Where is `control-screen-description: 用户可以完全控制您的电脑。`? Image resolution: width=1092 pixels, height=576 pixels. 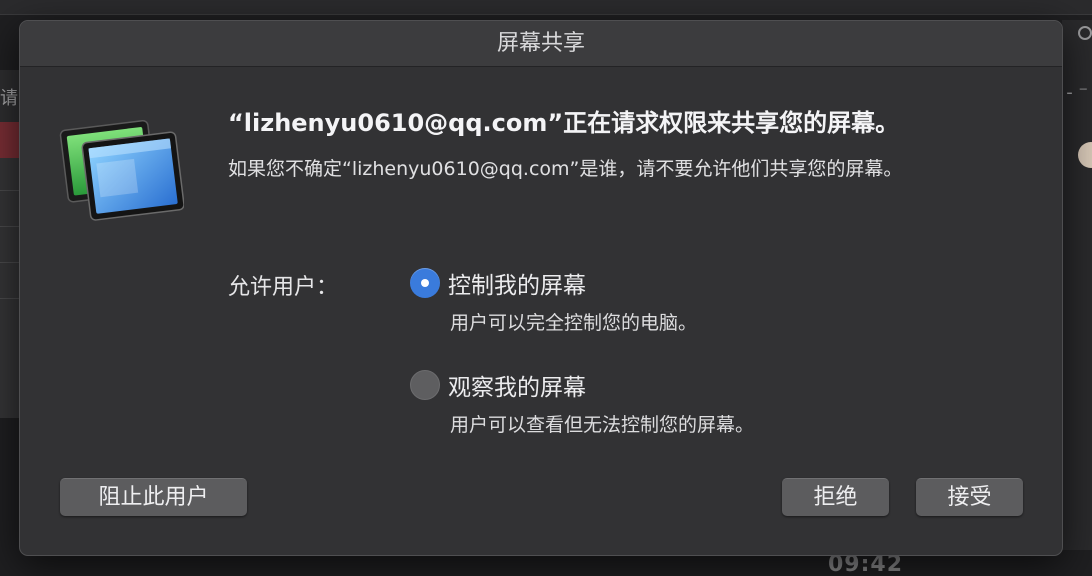
control-screen-description: 用户可以完全控制您的电脑。 is located at coordinates (574, 323).